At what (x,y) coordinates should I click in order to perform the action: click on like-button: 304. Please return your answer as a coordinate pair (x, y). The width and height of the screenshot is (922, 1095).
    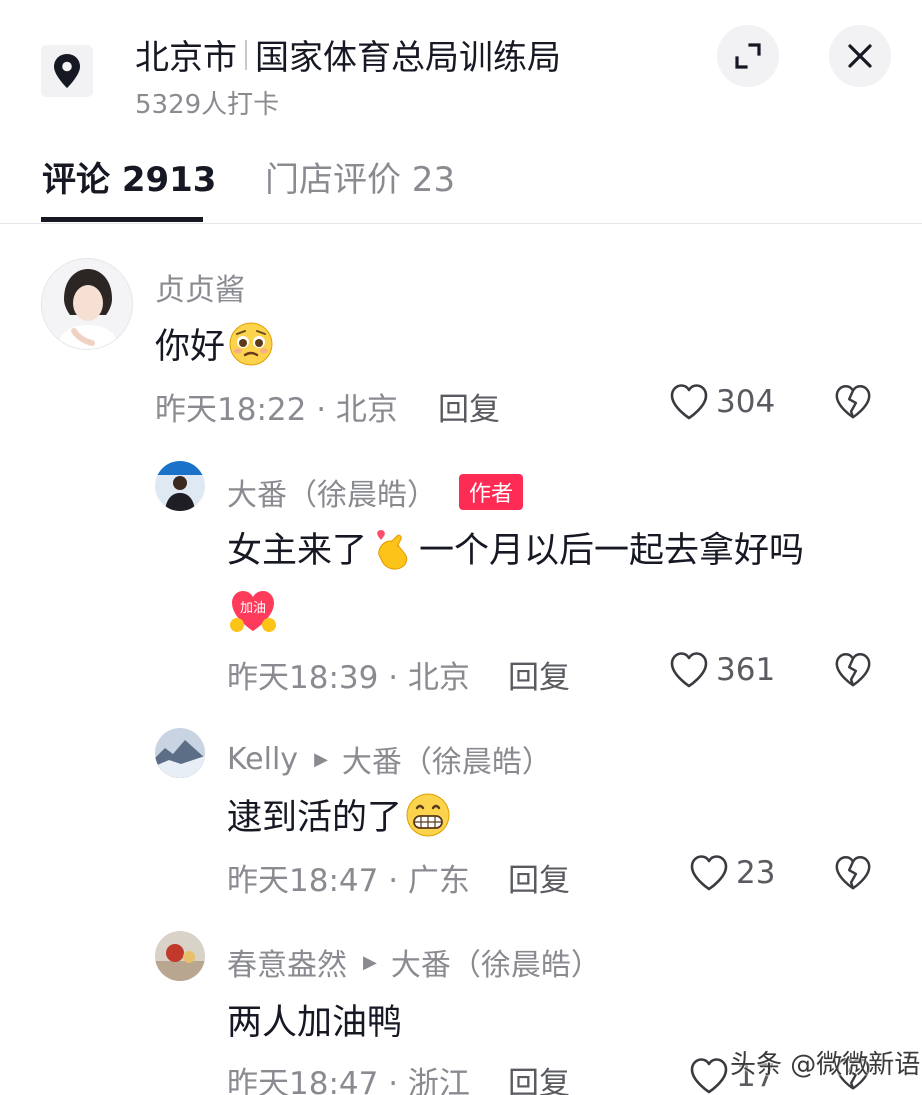
    Looking at the image, I should click on (721, 402).